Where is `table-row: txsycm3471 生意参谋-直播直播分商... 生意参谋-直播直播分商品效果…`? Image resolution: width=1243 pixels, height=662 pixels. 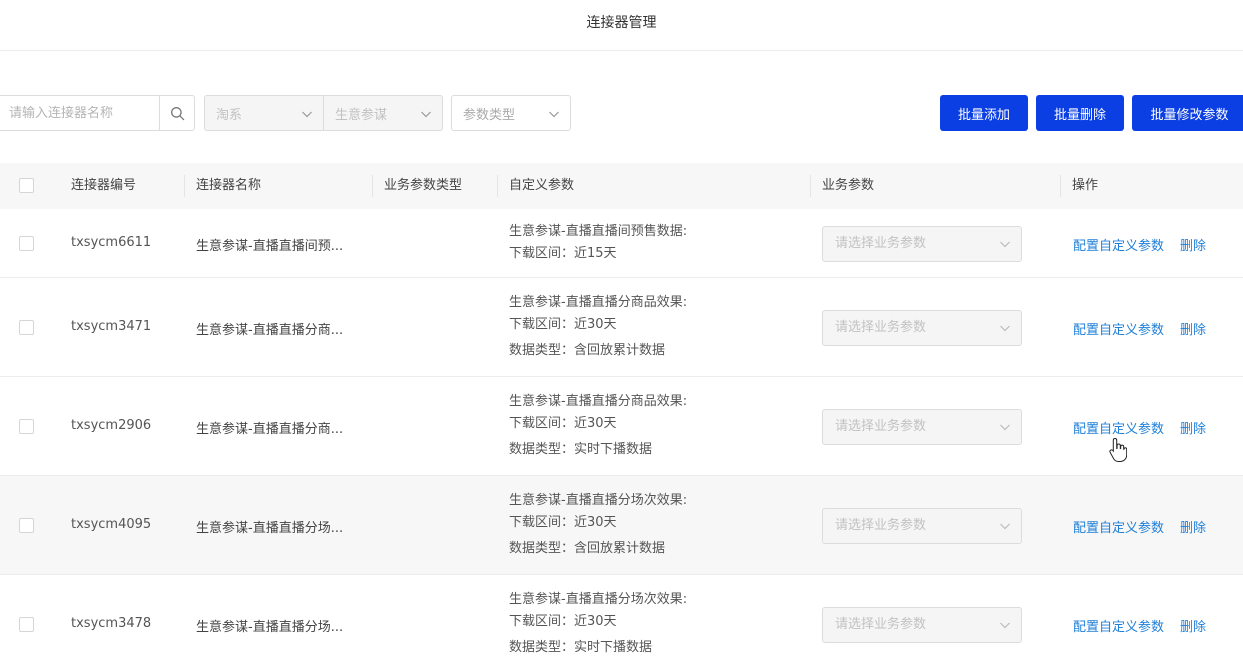
table-row: txsycm3471 生意参谋-直播直播分商... 生意参谋-直播直播分商品效果… is located at coordinates (621, 327).